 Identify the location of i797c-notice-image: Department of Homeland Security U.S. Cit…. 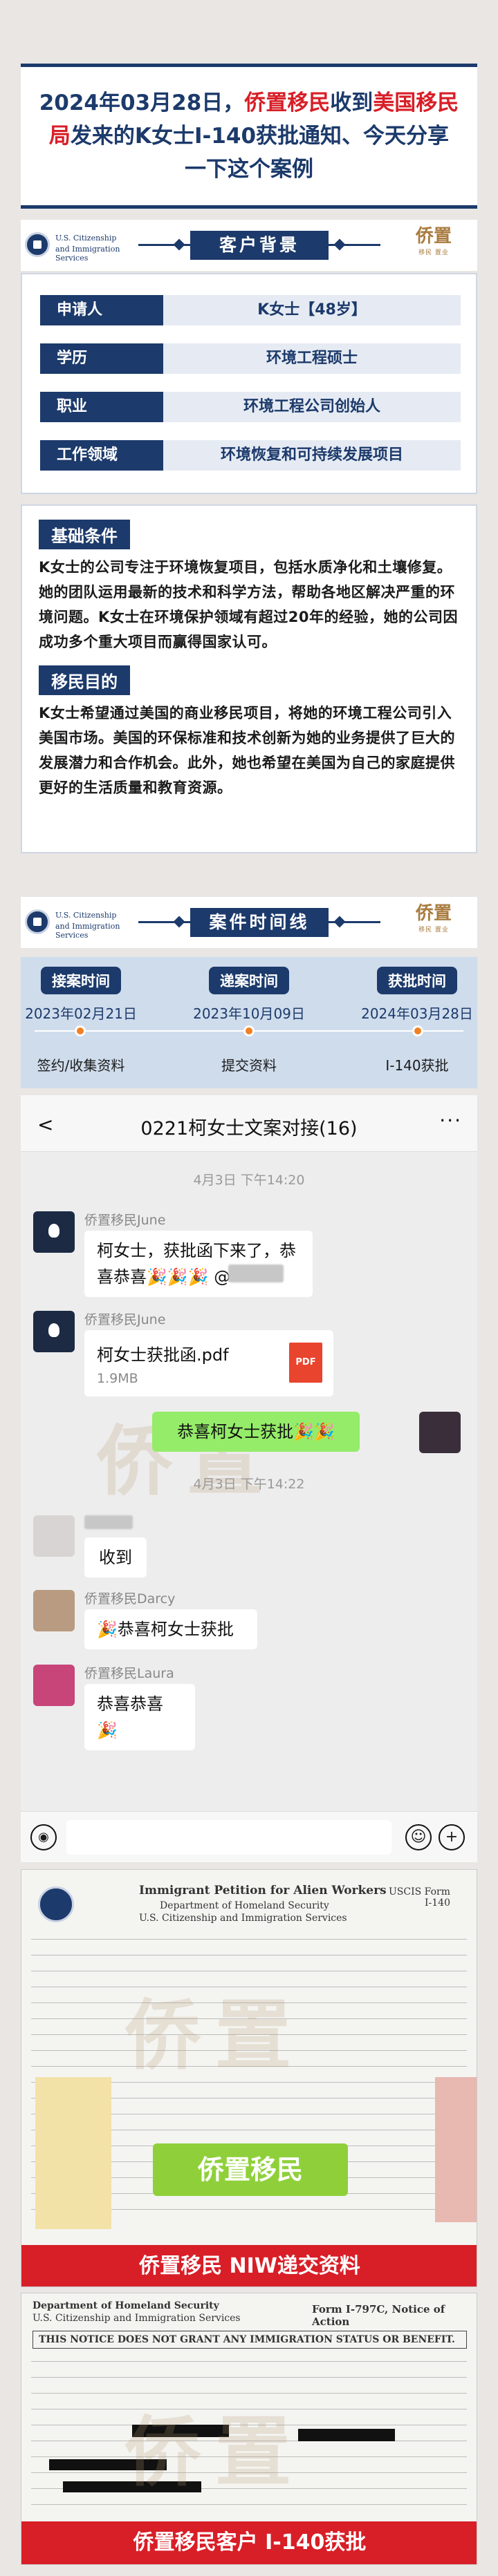
(249, 2429).